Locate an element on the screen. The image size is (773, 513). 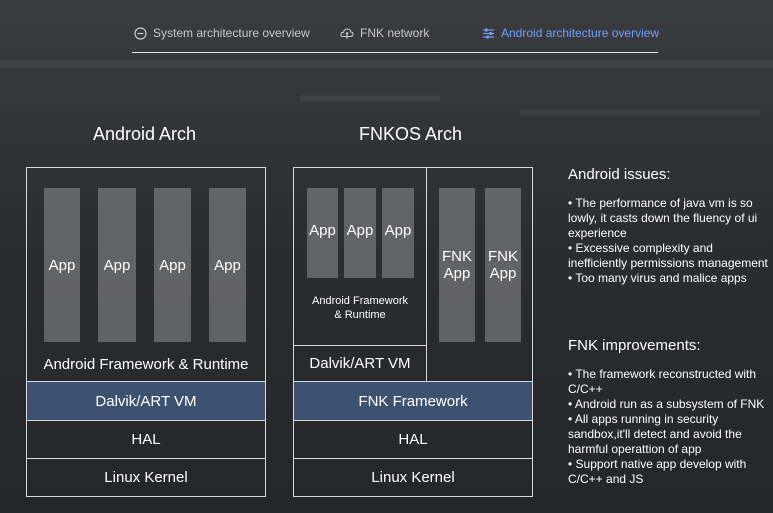
cloud-network-icon is located at coordinates (347, 33).